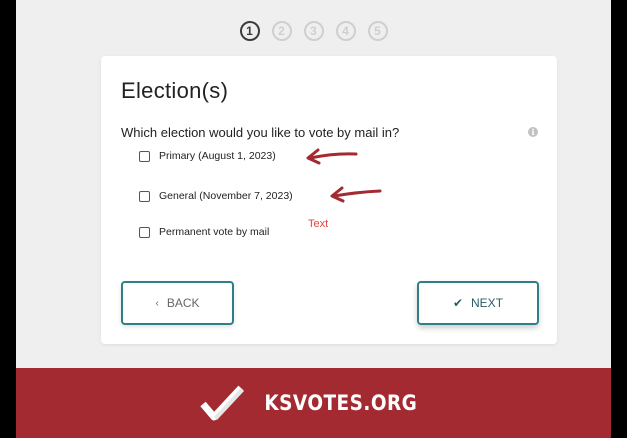 The height and width of the screenshot is (438, 627). Describe the element at coordinates (217, 156) in the screenshot. I see `option-primary-label: Primary (August 1, 2023)` at that location.